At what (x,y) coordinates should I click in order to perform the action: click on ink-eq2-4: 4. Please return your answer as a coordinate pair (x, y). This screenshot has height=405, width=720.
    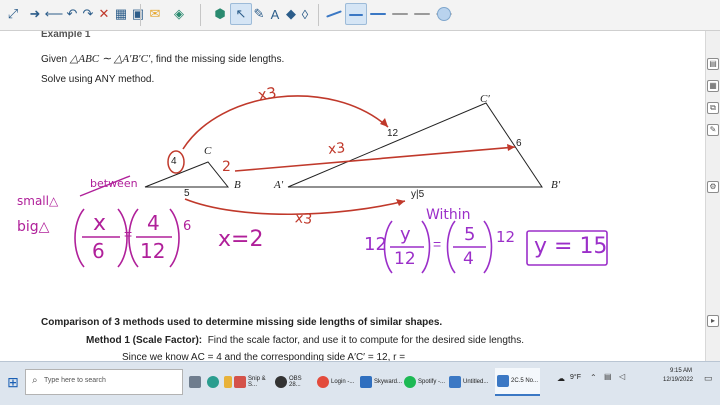
    Looking at the image, I should click on (468, 259).